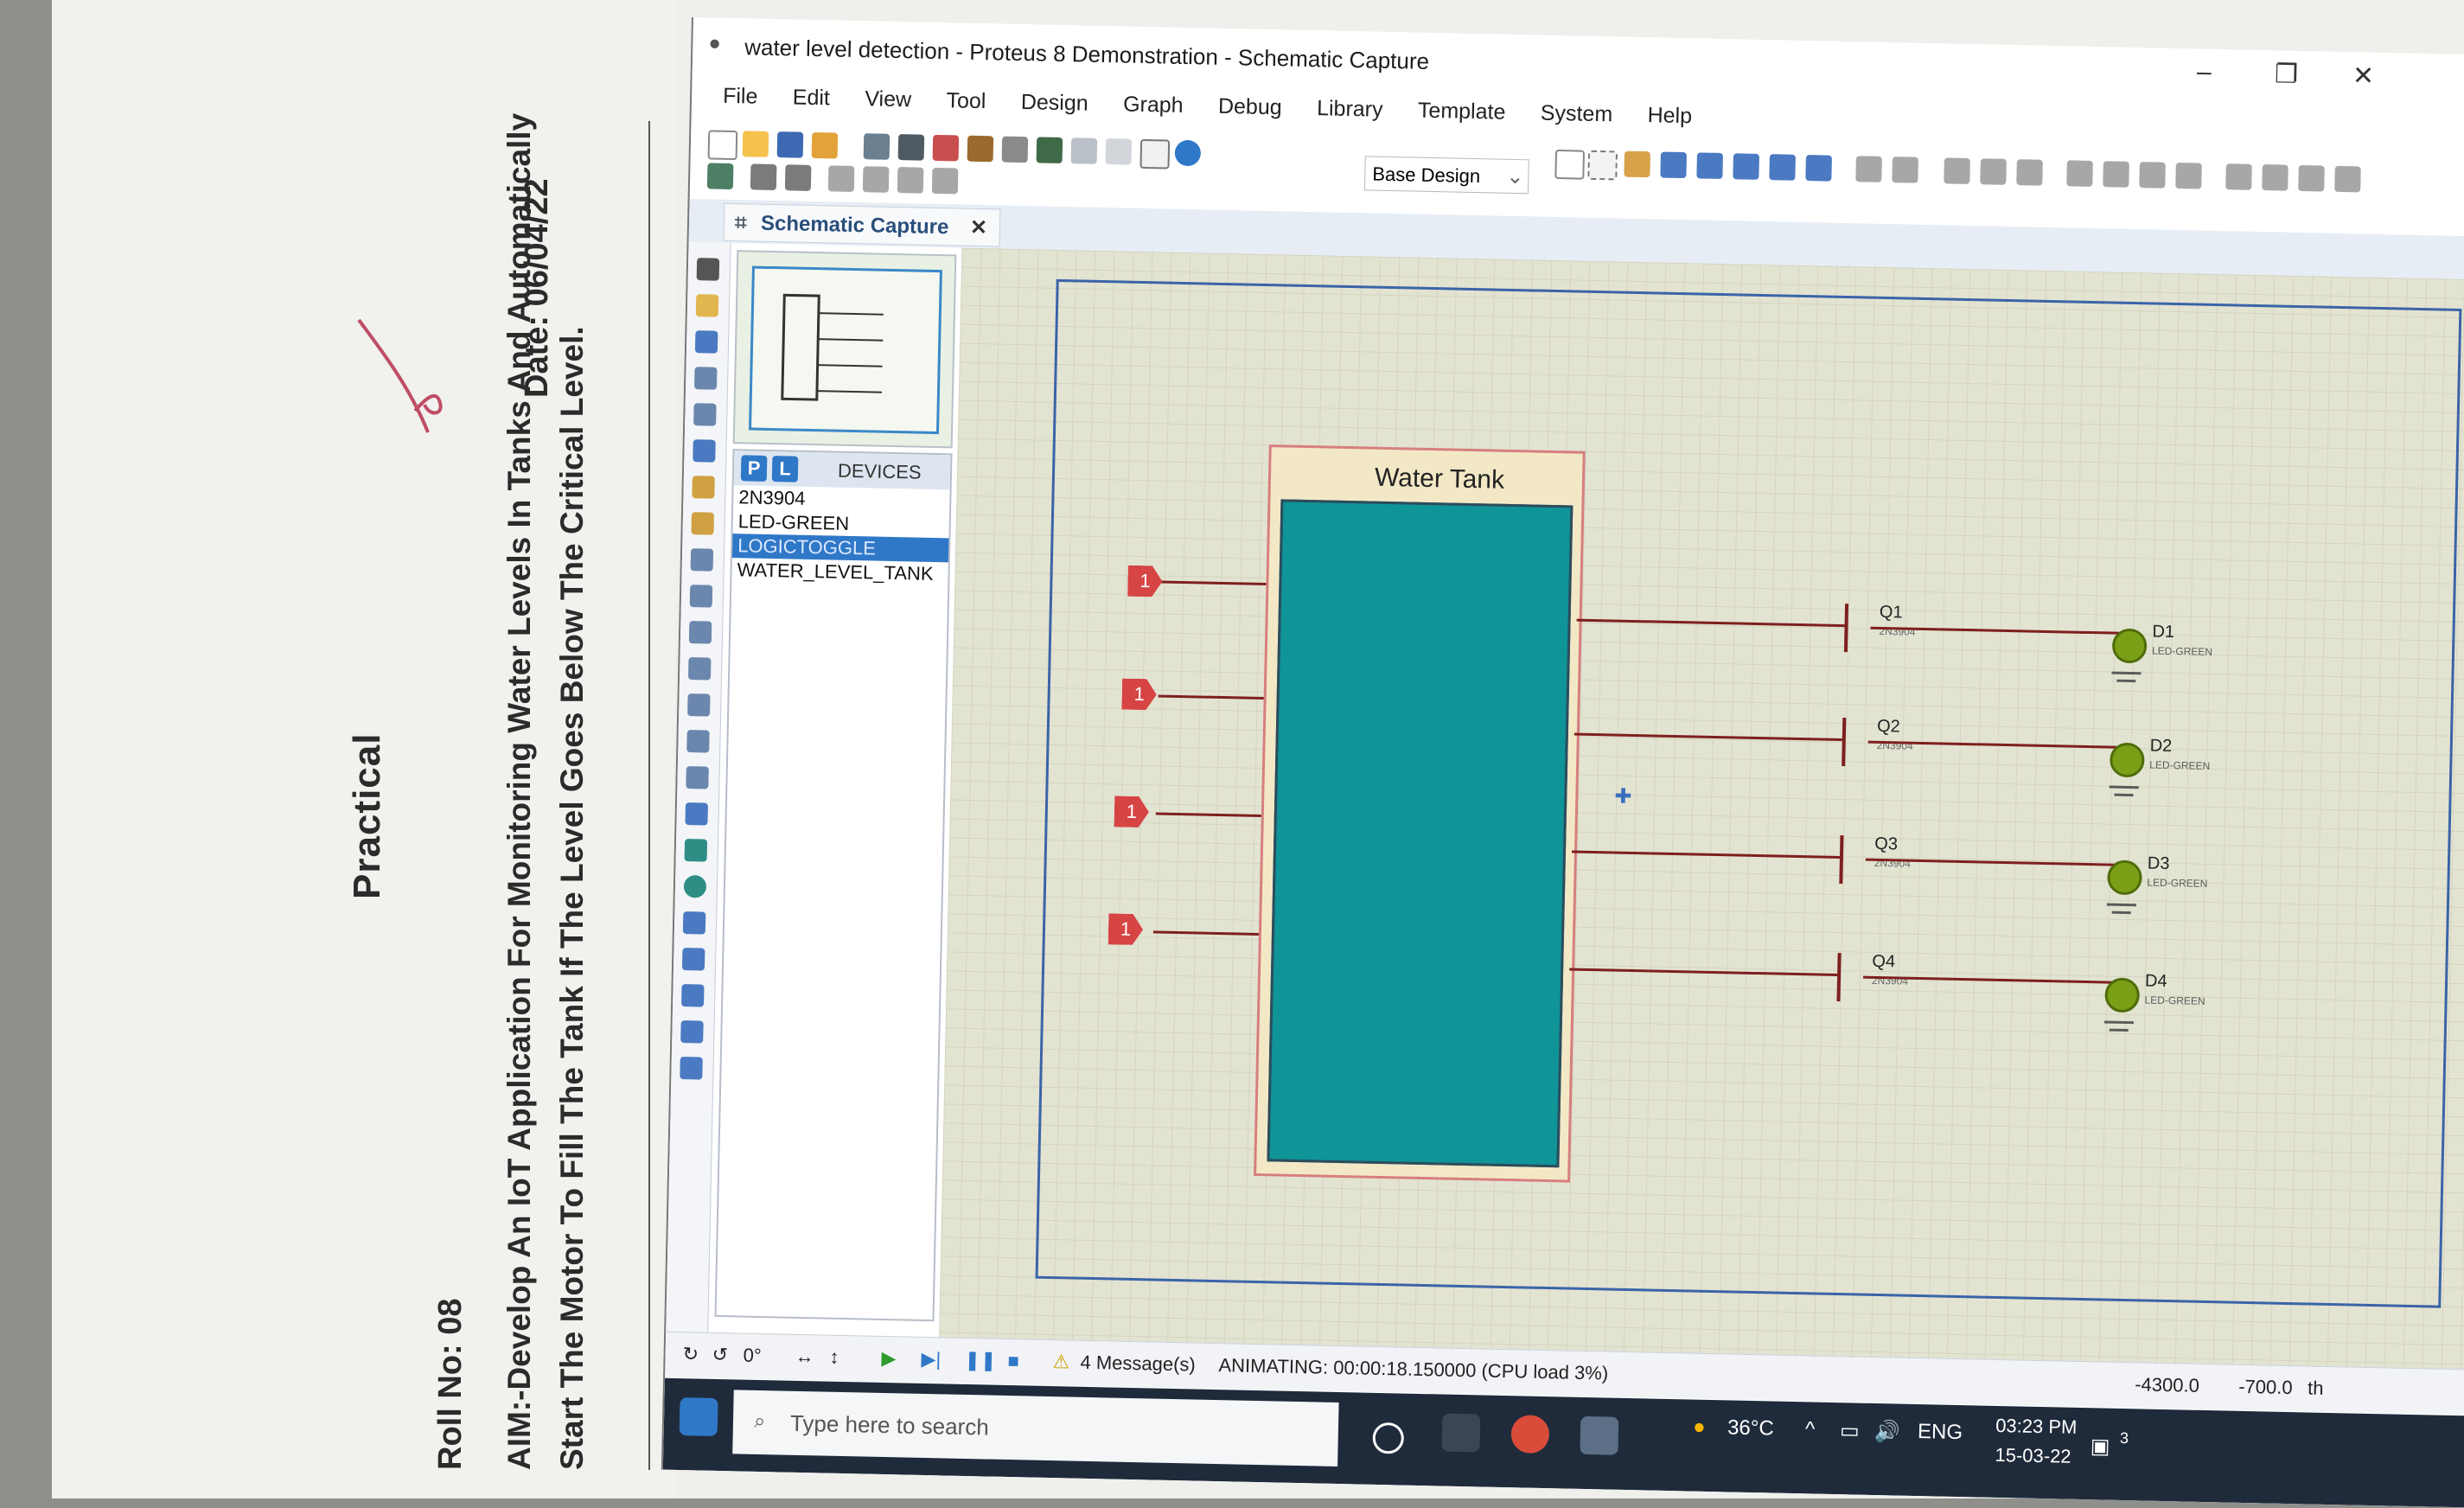 This screenshot has height=1508, width=2464. What do you see at coordinates (691, 1068) in the screenshot?
I see `marker-icon` at bounding box center [691, 1068].